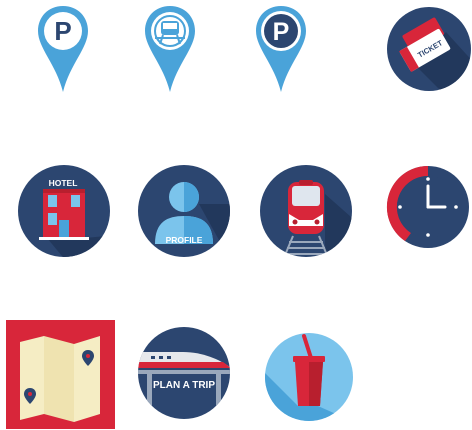 The height and width of the screenshot is (430, 472). I want to click on train-icon, so click(306, 211).